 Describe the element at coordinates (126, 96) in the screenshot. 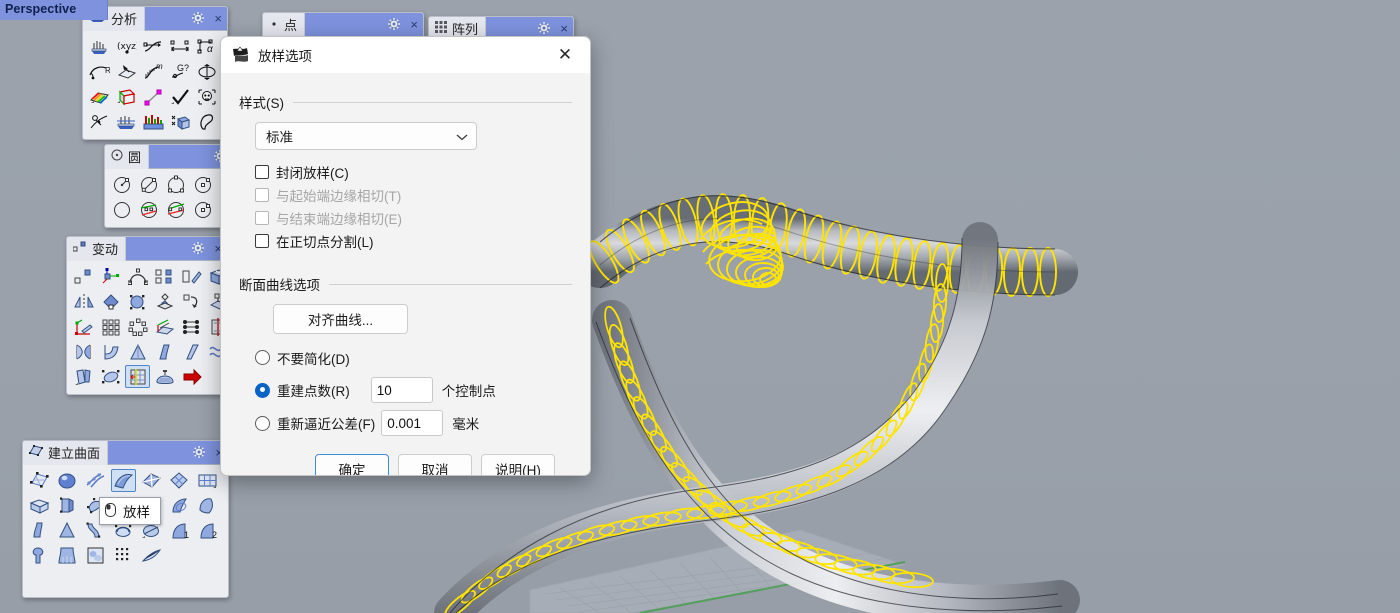

I see `tool-icon-environment-map` at that location.